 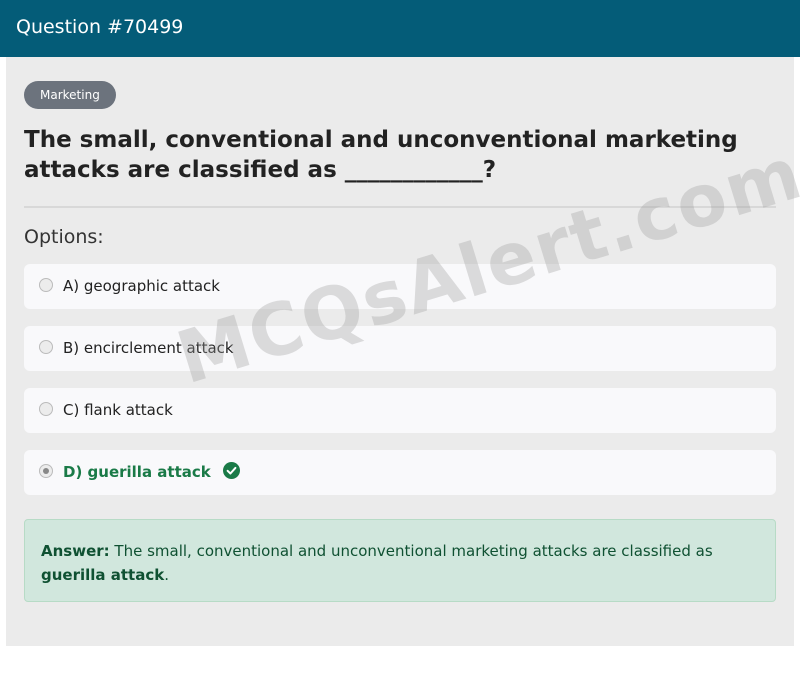 What do you see at coordinates (46, 285) in the screenshot?
I see `radio-button-a` at bounding box center [46, 285].